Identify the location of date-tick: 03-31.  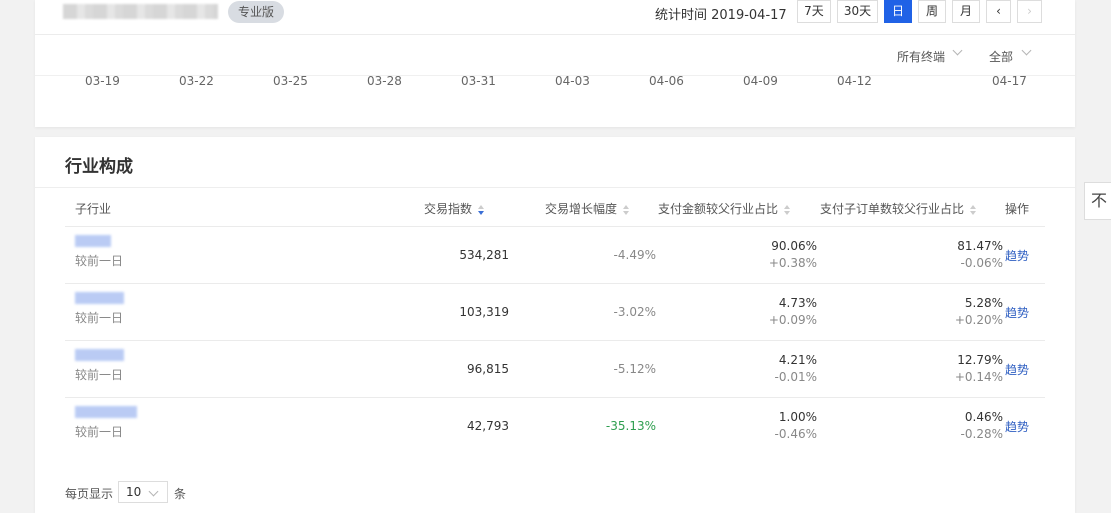
(478, 81).